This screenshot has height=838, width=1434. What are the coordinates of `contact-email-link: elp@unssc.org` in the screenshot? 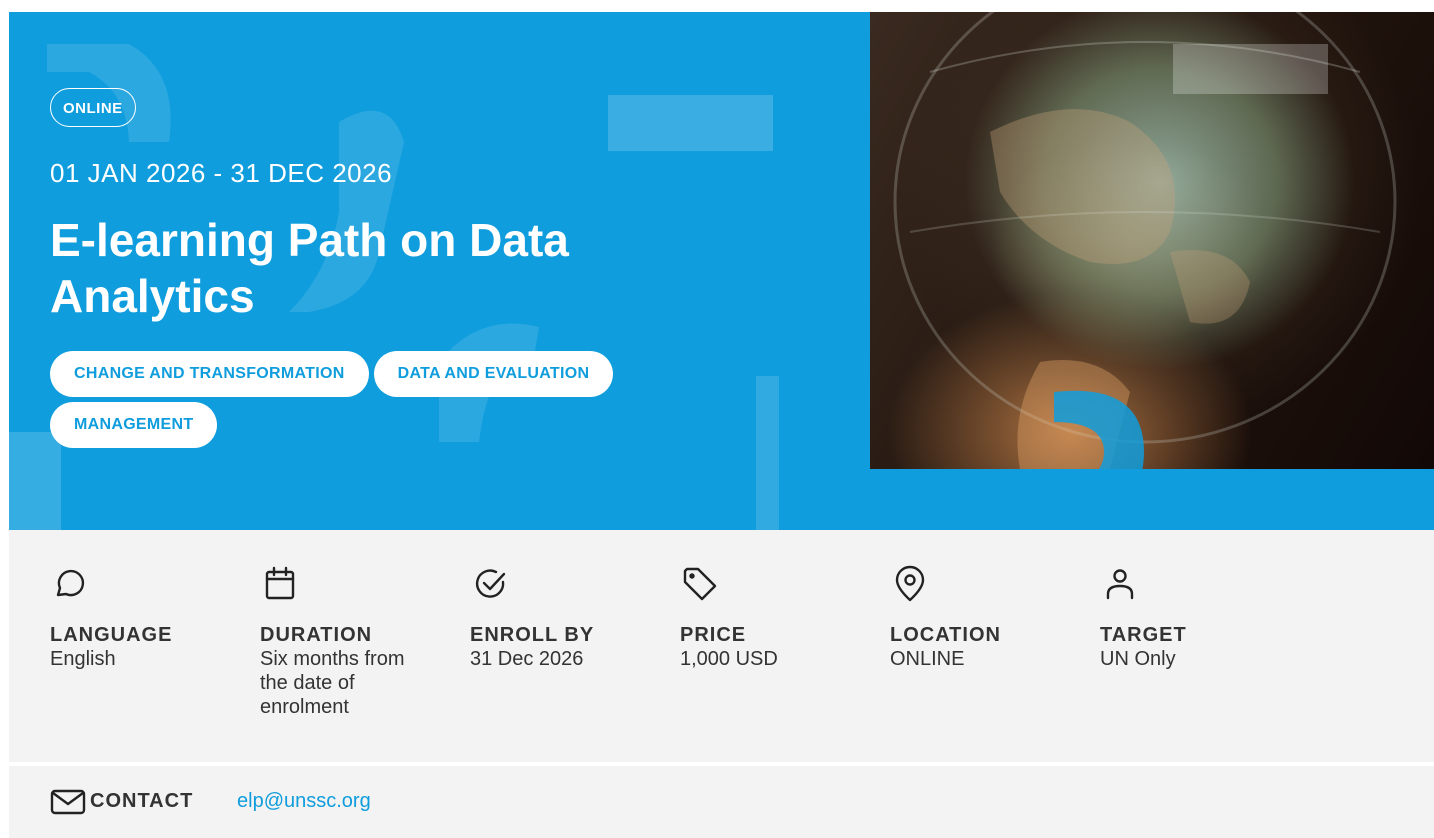 It's located at (304, 801).